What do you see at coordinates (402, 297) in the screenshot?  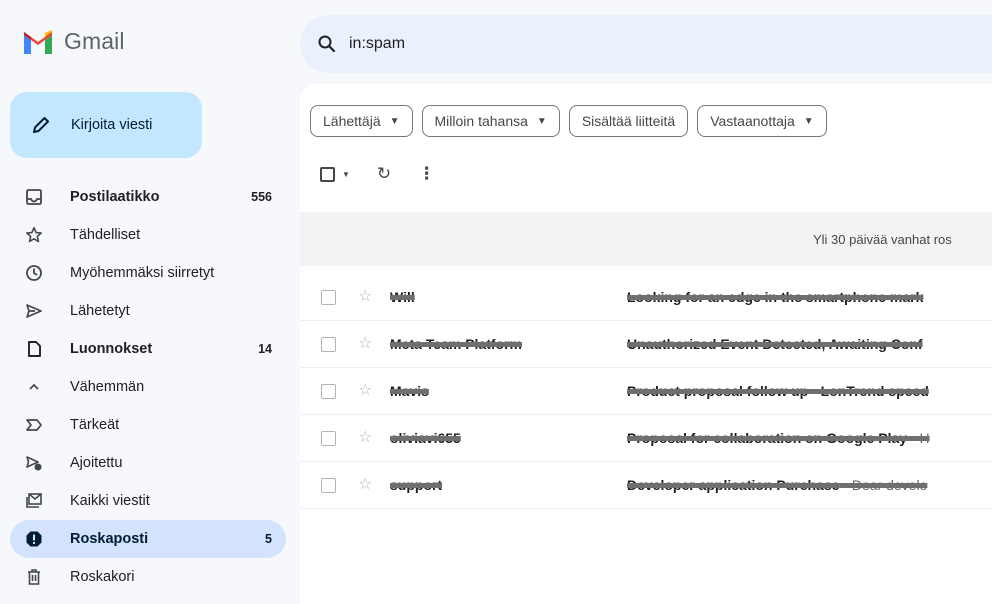 I see `email-sender: Will` at bounding box center [402, 297].